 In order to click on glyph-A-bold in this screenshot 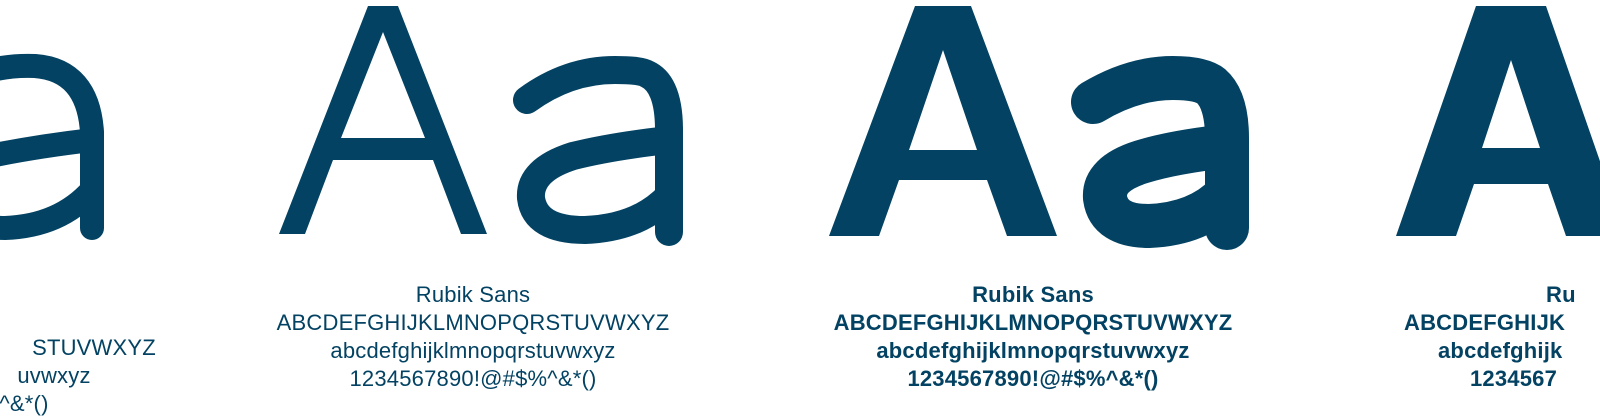, I will do `click(1498, 121)`.